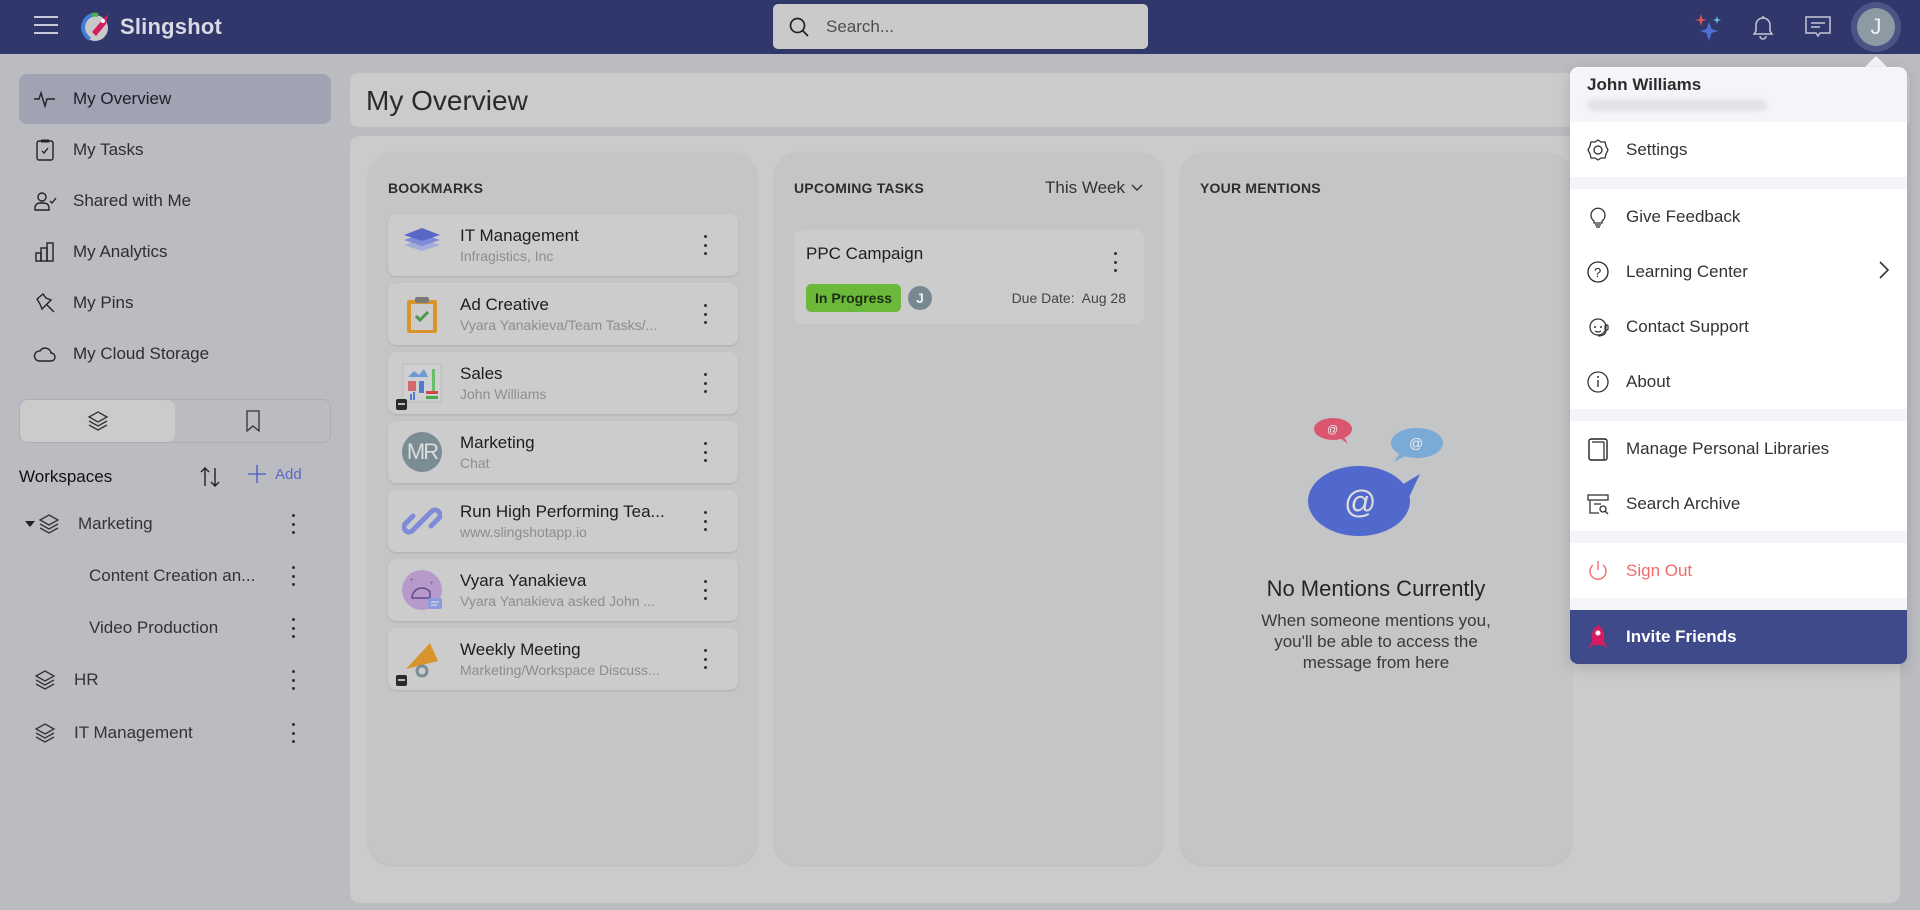  I want to click on sidebar-item-my-pins: My Pins, so click(175, 303).